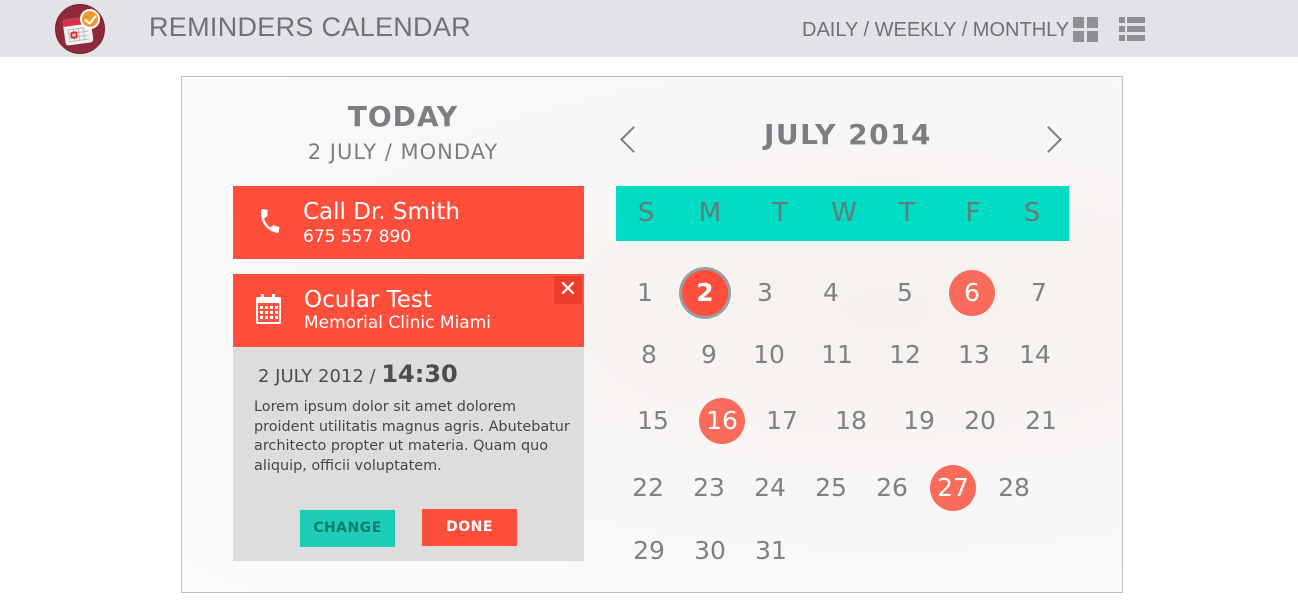  What do you see at coordinates (782, 421) in the screenshot?
I see `calendar-day: 17` at bounding box center [782, 421].